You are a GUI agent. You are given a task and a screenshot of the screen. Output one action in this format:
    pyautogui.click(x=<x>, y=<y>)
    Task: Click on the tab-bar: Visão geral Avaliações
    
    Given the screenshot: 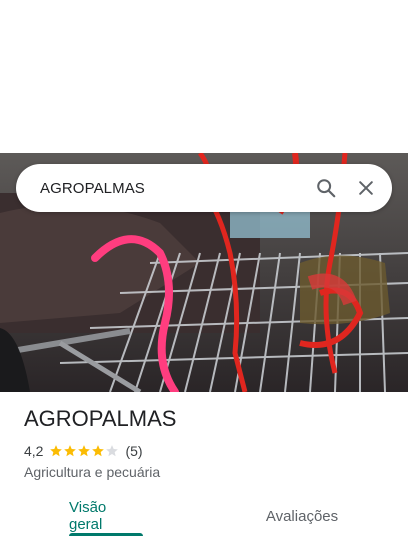 What is the action you would take?
    pyautogui.click(x=204, y=516)
    